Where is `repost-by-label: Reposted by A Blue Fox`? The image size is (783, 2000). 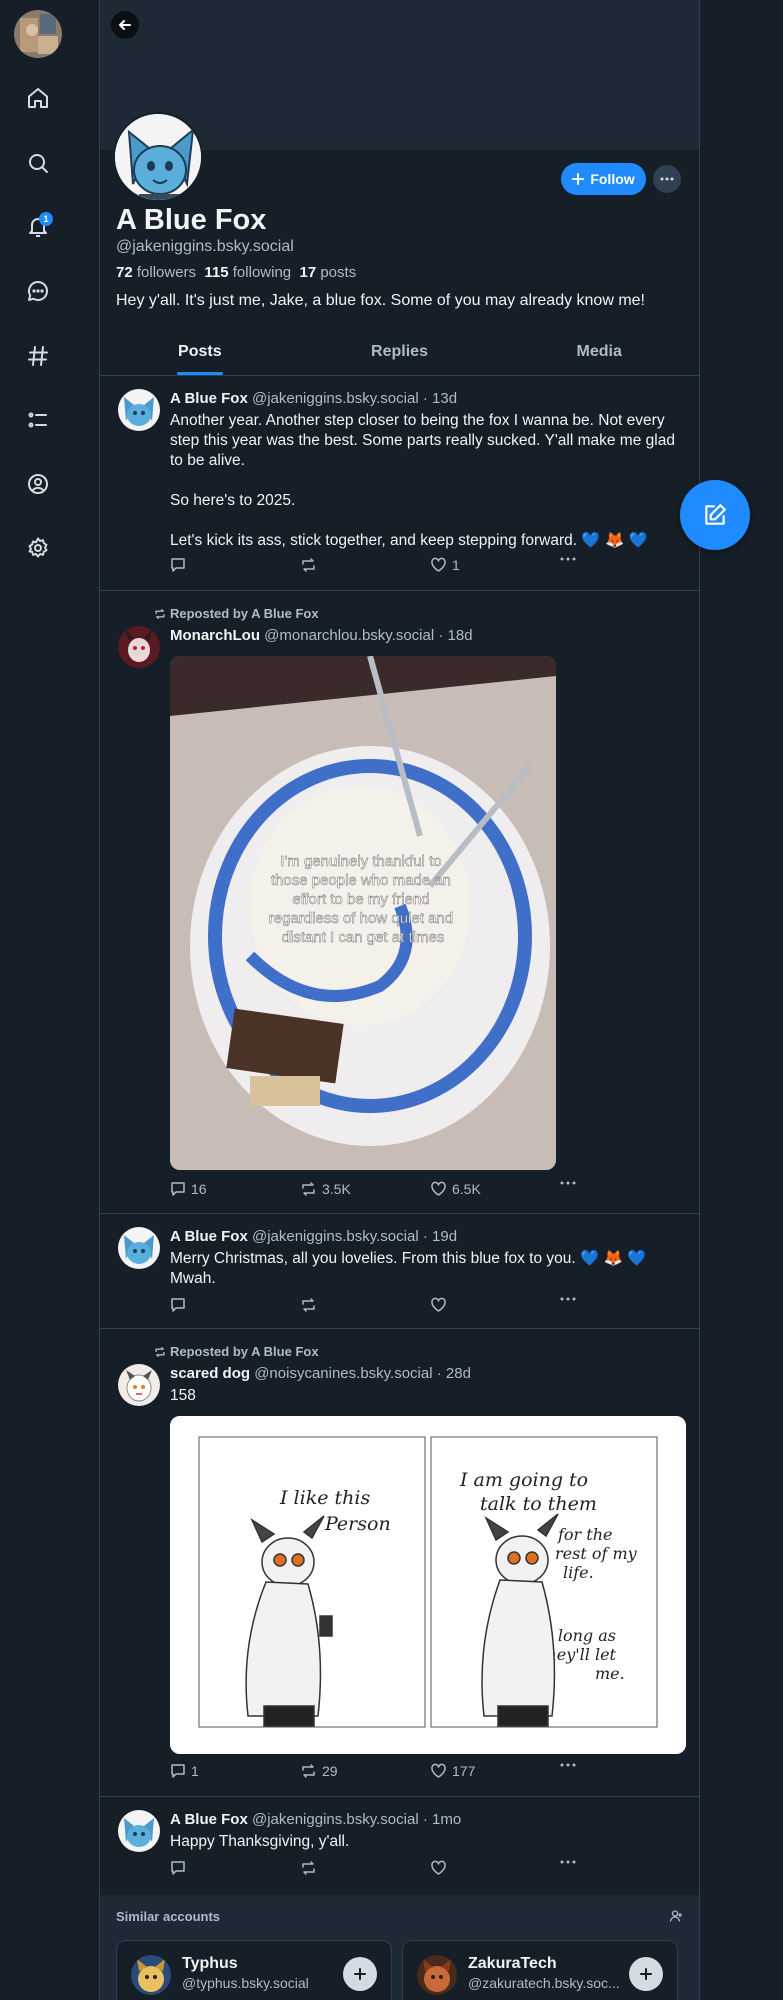
repost-by-label: Reposted by A Blue Fox is located at coordinates (244, 613).